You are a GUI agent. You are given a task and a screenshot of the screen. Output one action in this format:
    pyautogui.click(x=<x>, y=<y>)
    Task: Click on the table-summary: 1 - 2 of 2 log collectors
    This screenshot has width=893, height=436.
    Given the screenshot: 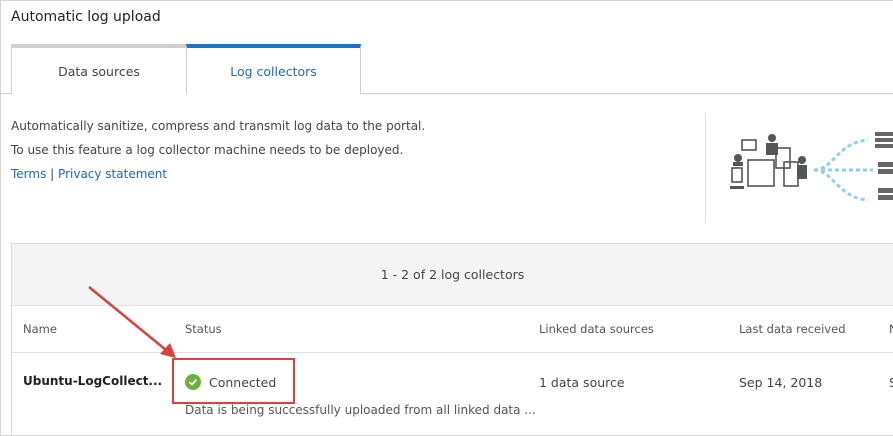 What is the action you would take?
    pyautogui.click(x=452, y=275)
    